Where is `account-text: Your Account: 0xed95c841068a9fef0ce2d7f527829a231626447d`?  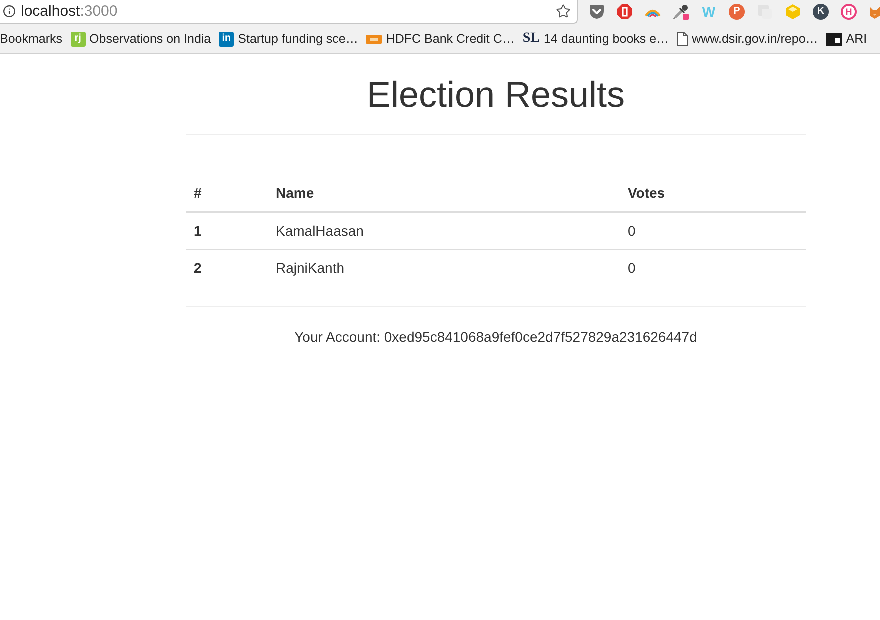
account-text: Your Account: 0xed95c841068a9fef0ce2d7f527829a231626447d is located at coordinates (496, 337).